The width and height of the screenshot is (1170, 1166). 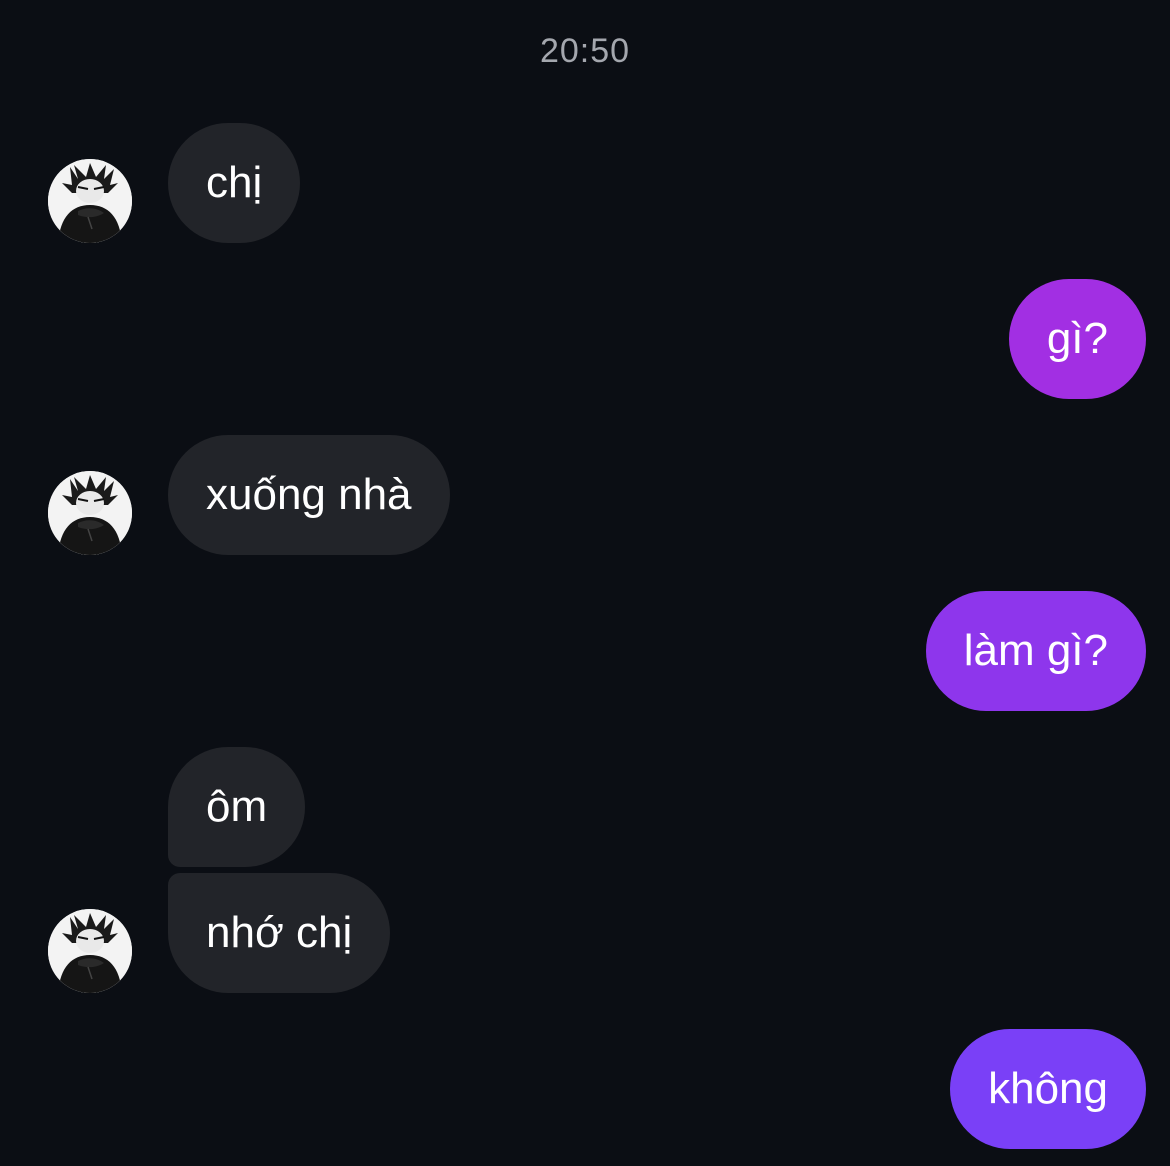 What do you see at coordinates (1077, 339) in the screenshot?
I see `message-bubble-outgoing: gì?` at bounding box center [1077, 339].